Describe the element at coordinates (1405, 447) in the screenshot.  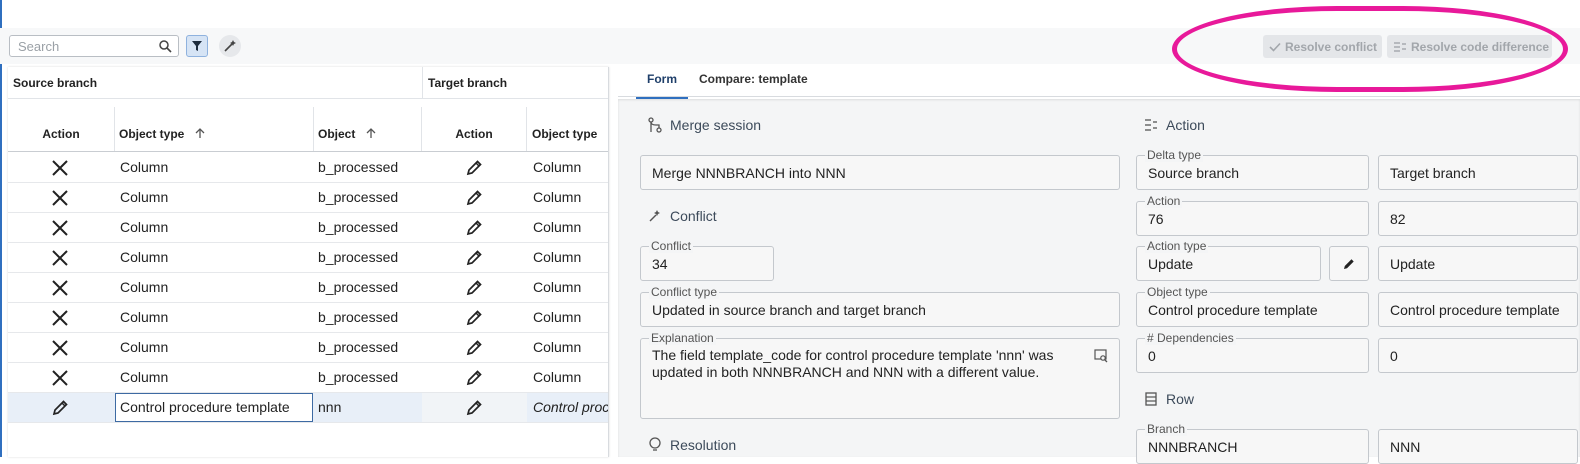
I see `branch-target-value: NNN` at that location.